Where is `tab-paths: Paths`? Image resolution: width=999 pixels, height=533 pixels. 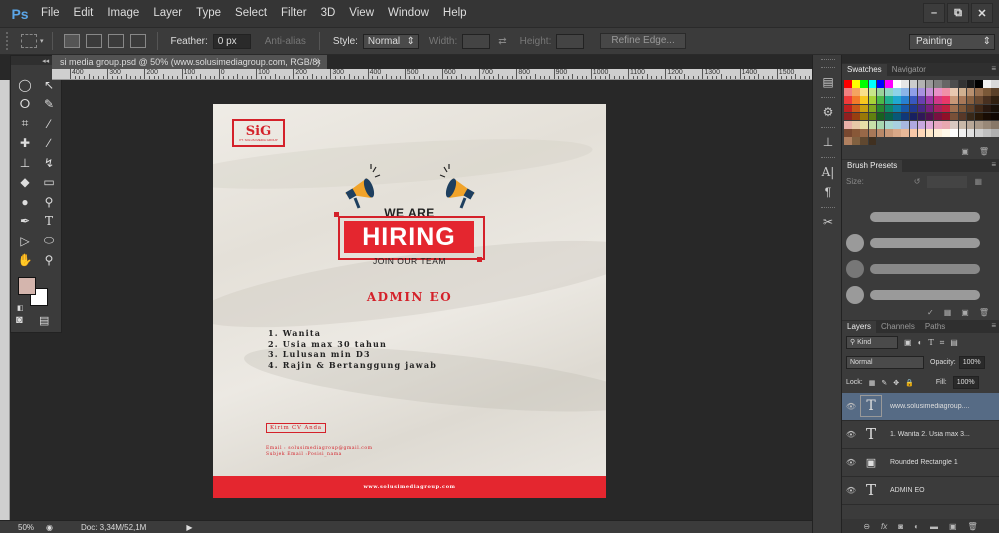
tab-paths: Paths is located at coordinates (935, 327).